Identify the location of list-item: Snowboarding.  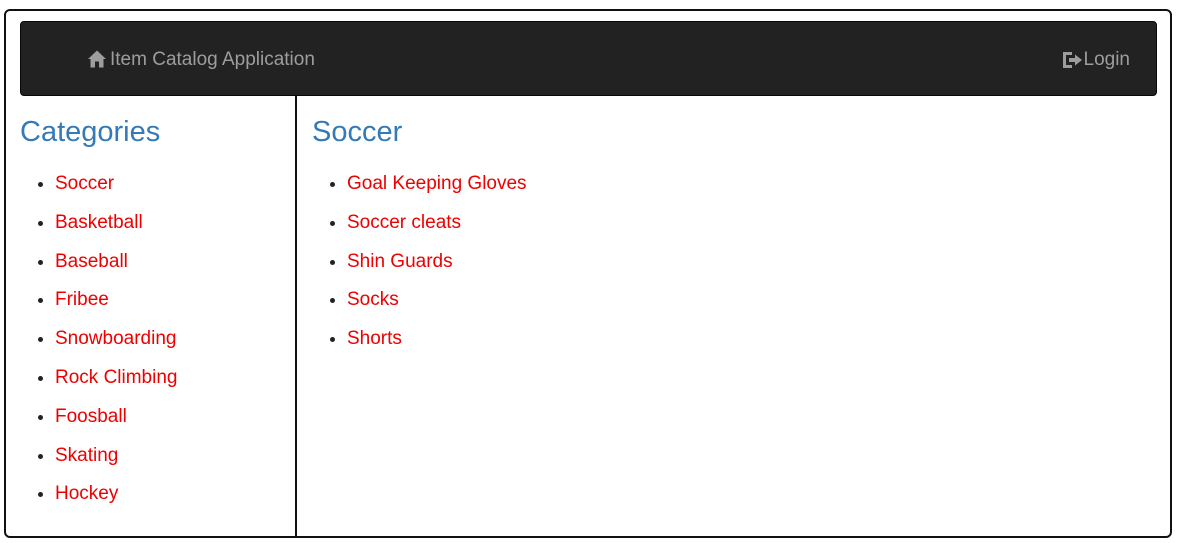
(172, 339).